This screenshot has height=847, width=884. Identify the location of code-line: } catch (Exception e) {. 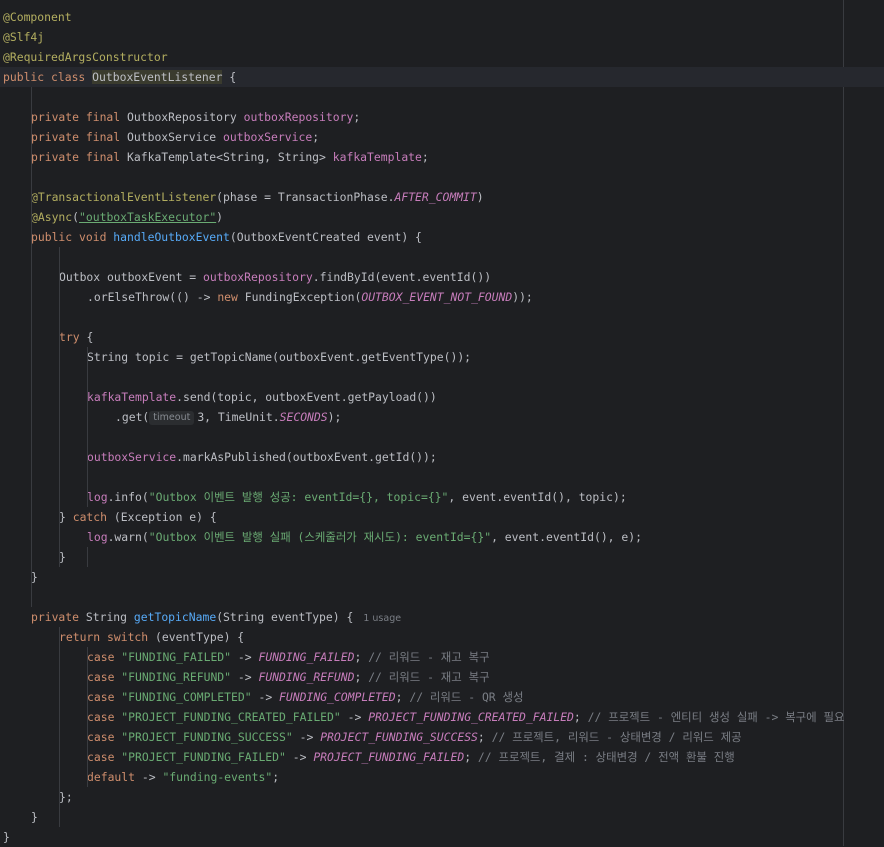
(442, 517).